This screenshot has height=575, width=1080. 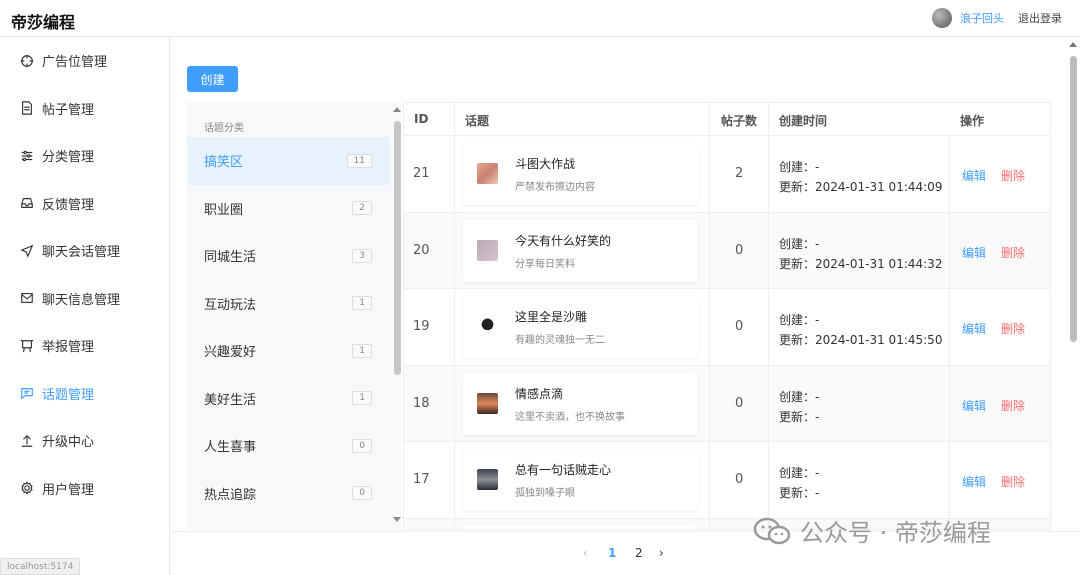 I want to click on sidebar-item-chat-session: 聊天会话管理, so click(x=84, y=251).